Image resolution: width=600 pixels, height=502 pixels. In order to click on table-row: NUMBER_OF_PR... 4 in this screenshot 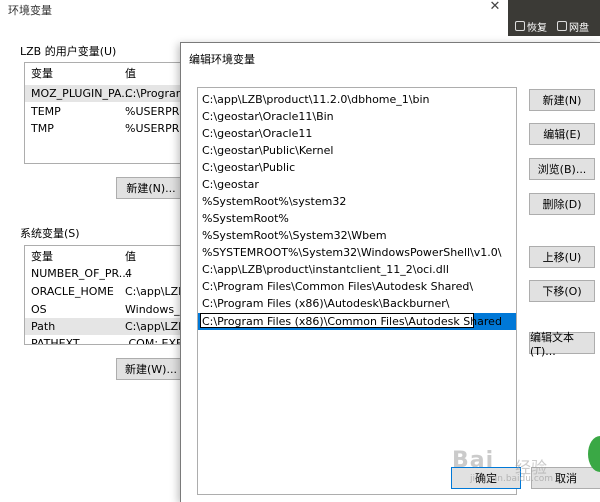, I will do `click(105, 273)`.